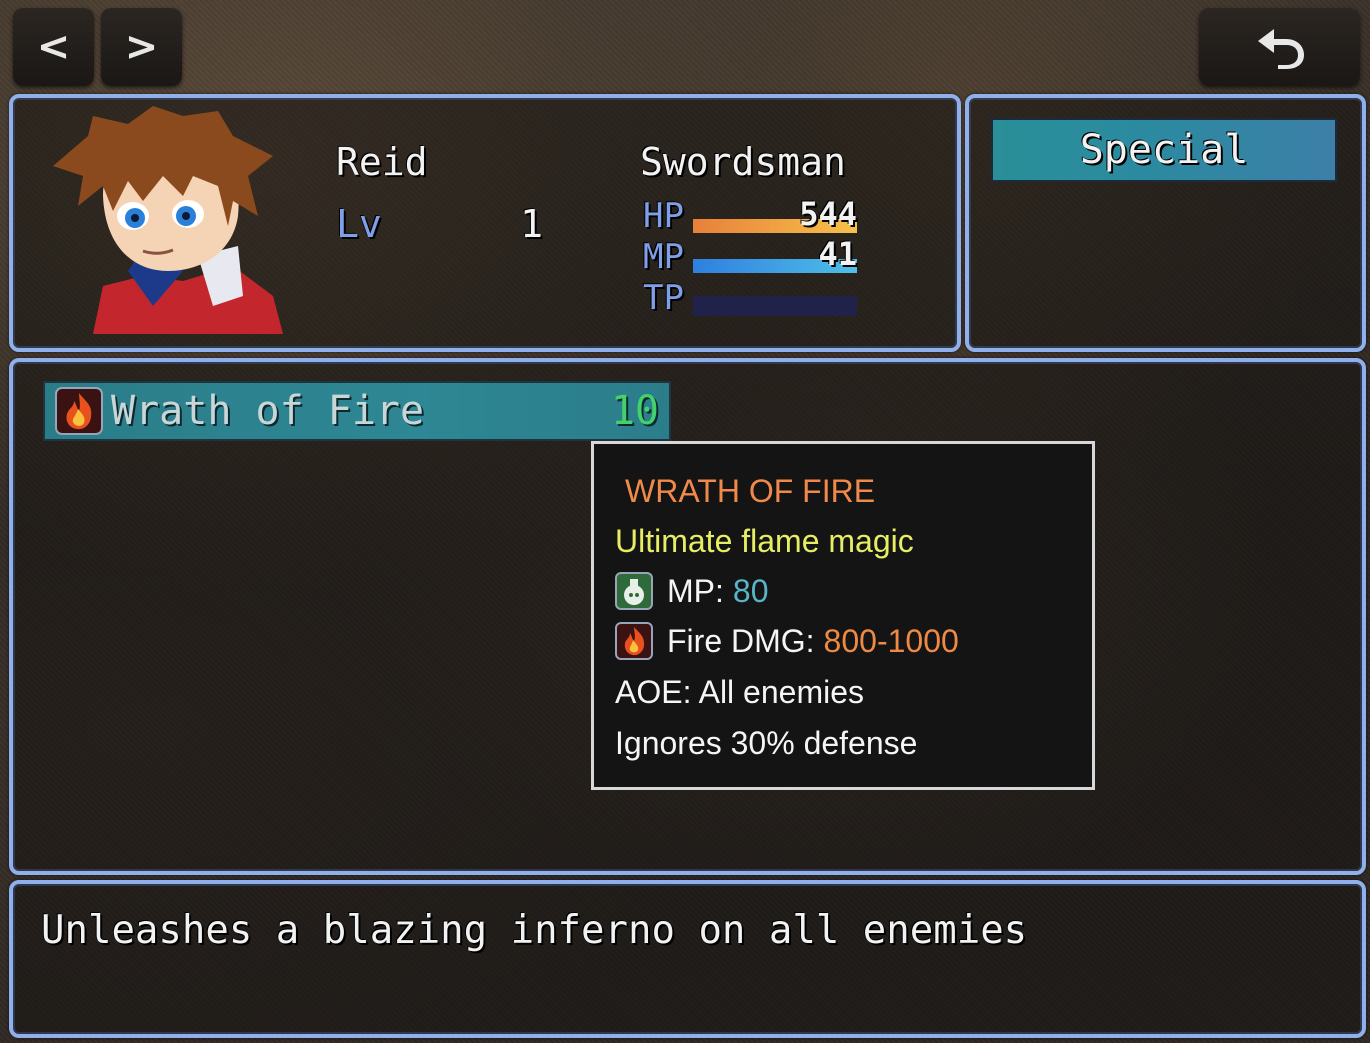 This screenshot has height=1043, width=1370. I want to click on level-value: 1, so click(531, 224).